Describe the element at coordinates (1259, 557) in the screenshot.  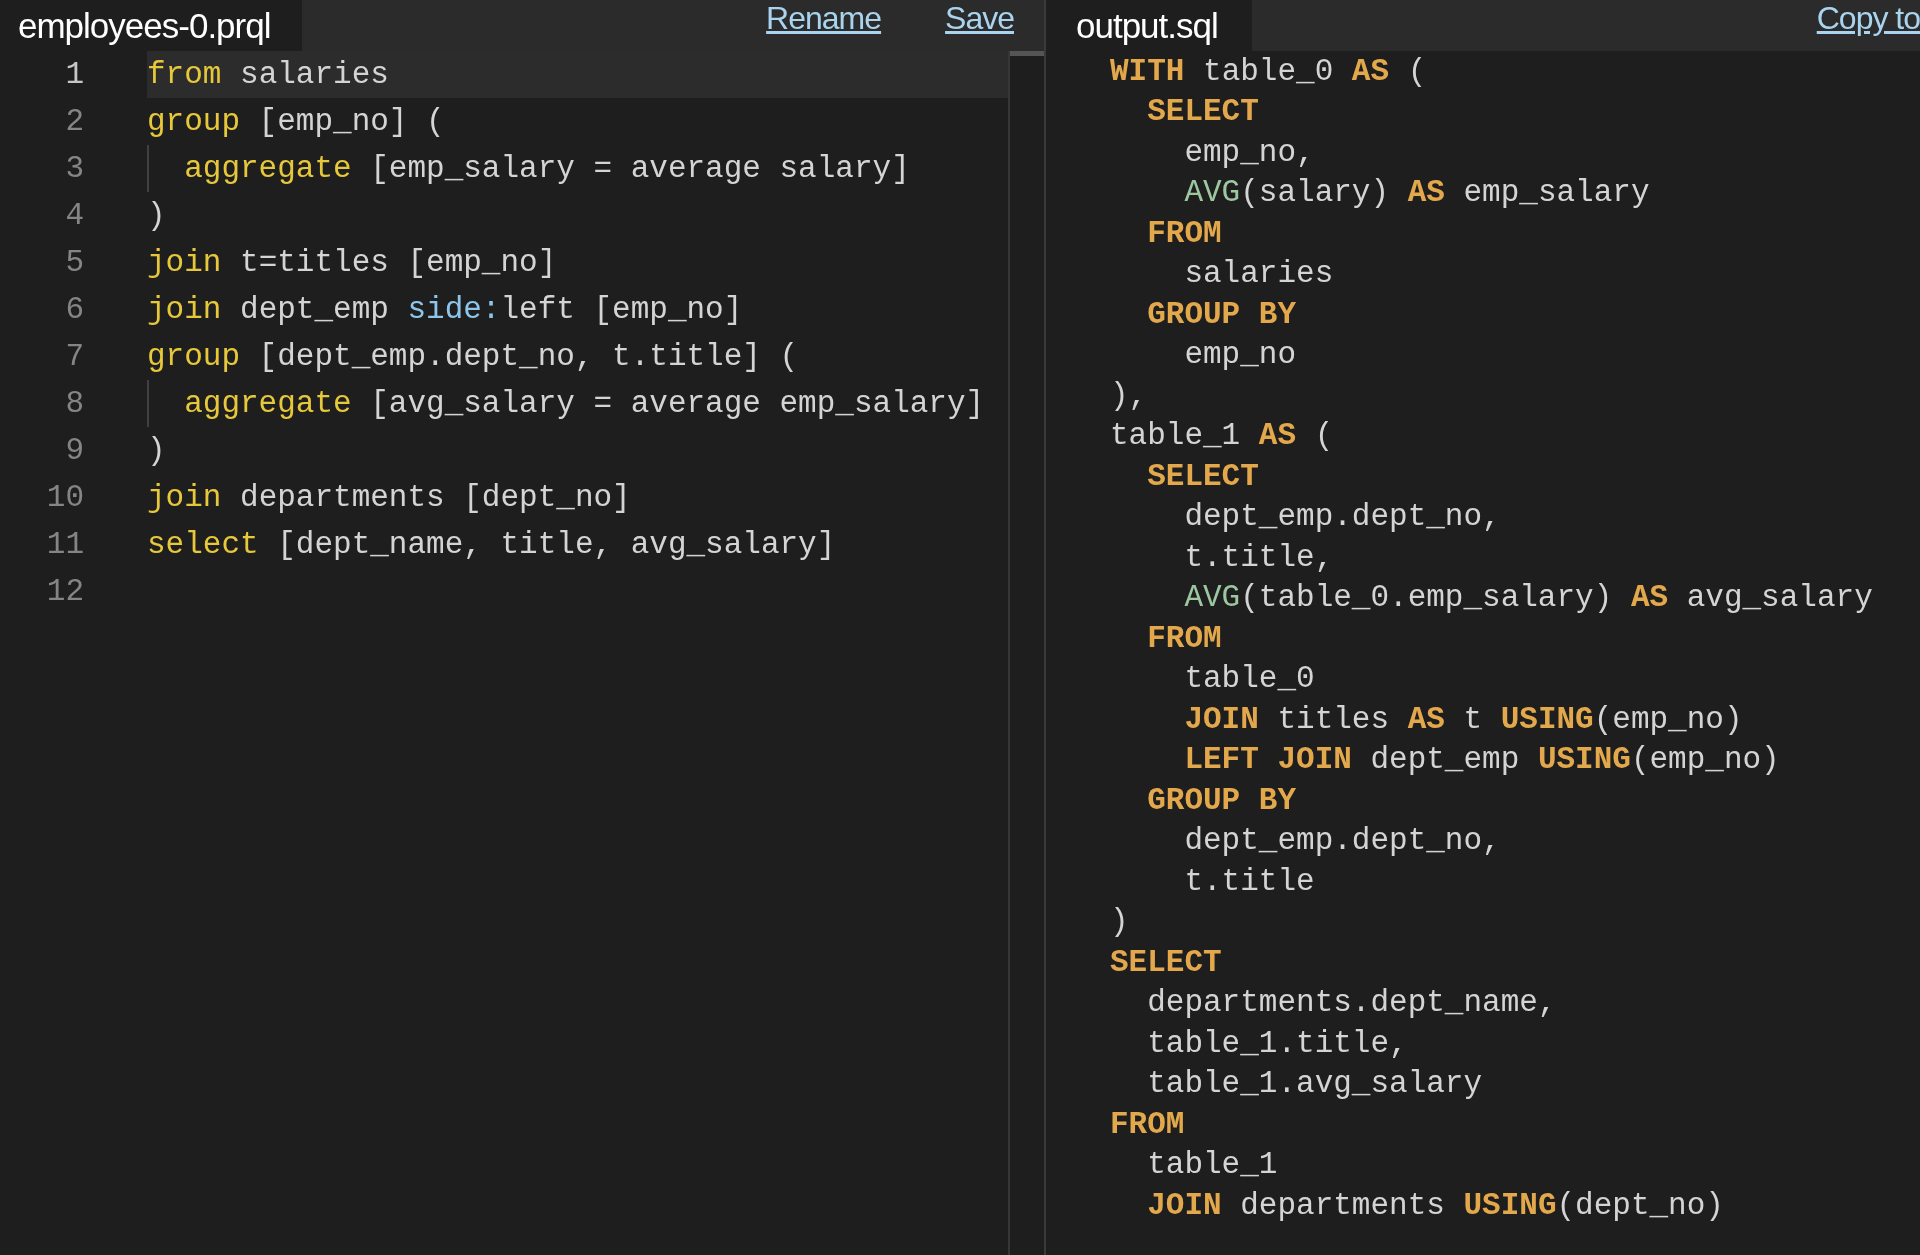
I see `code-line: t.title,` at that location.